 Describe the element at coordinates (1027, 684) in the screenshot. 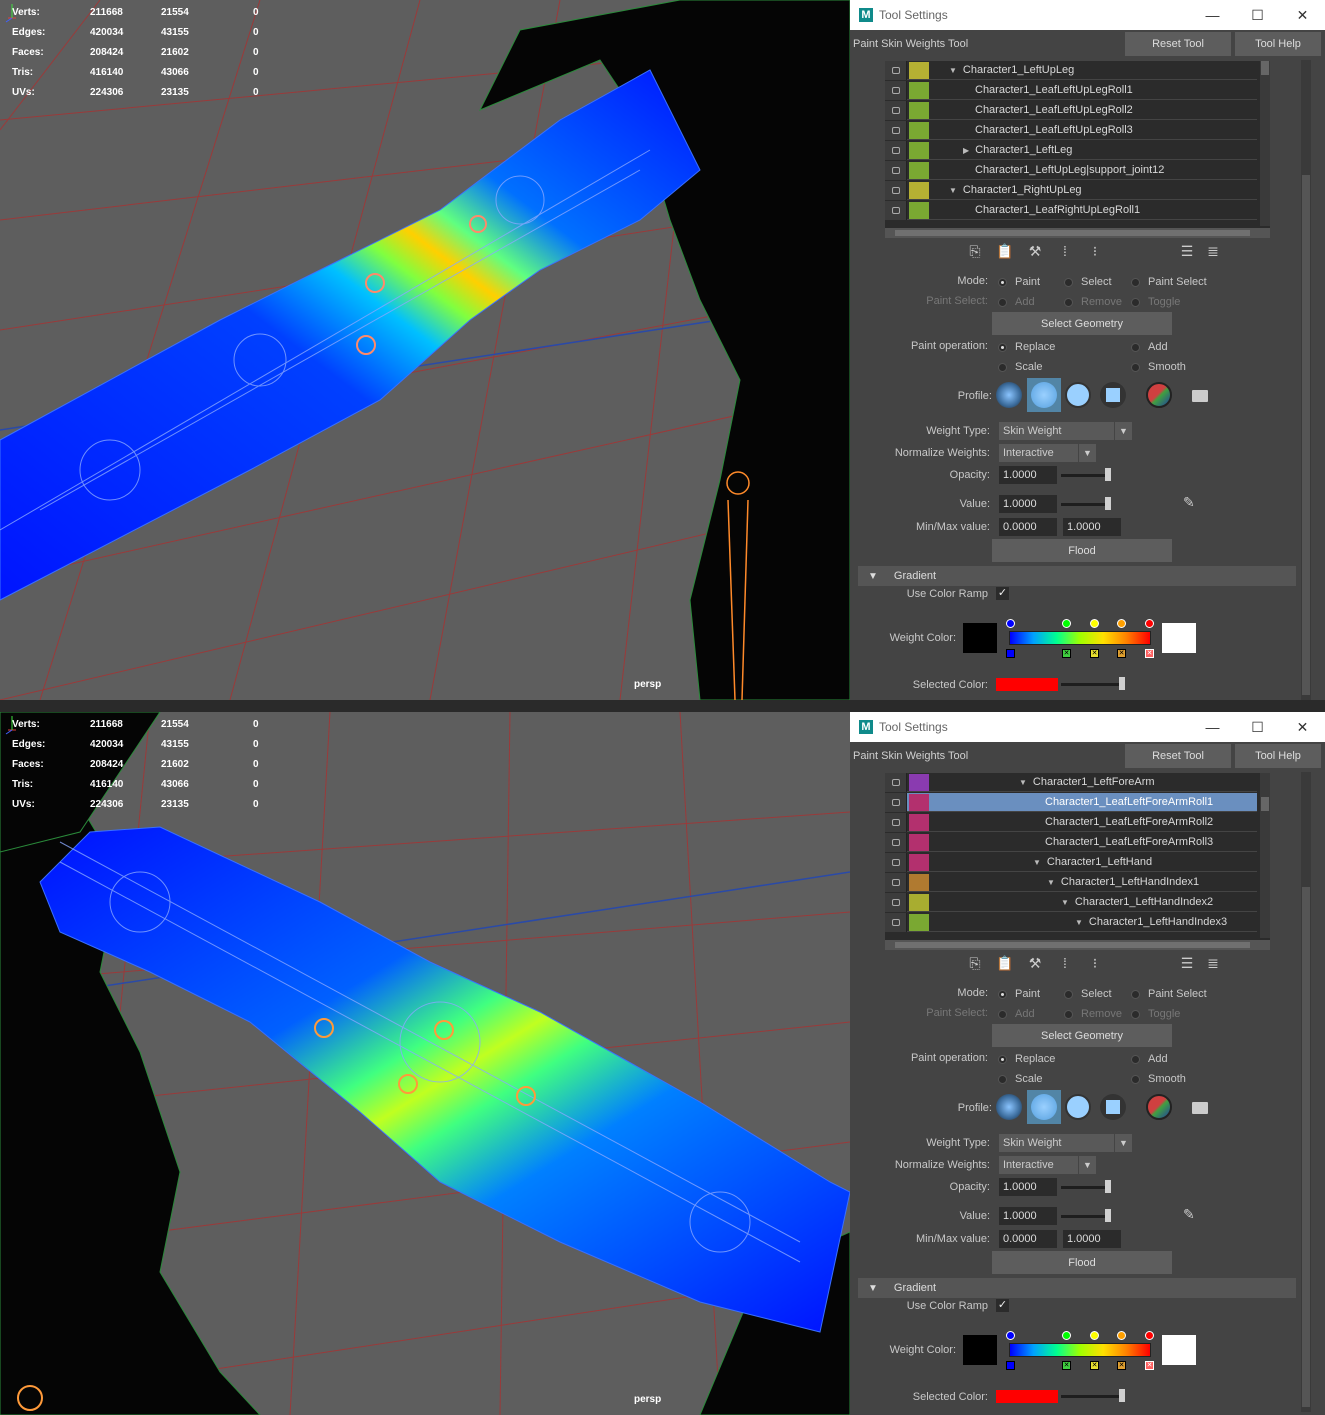

I see `selected-color-swatch` at that location.